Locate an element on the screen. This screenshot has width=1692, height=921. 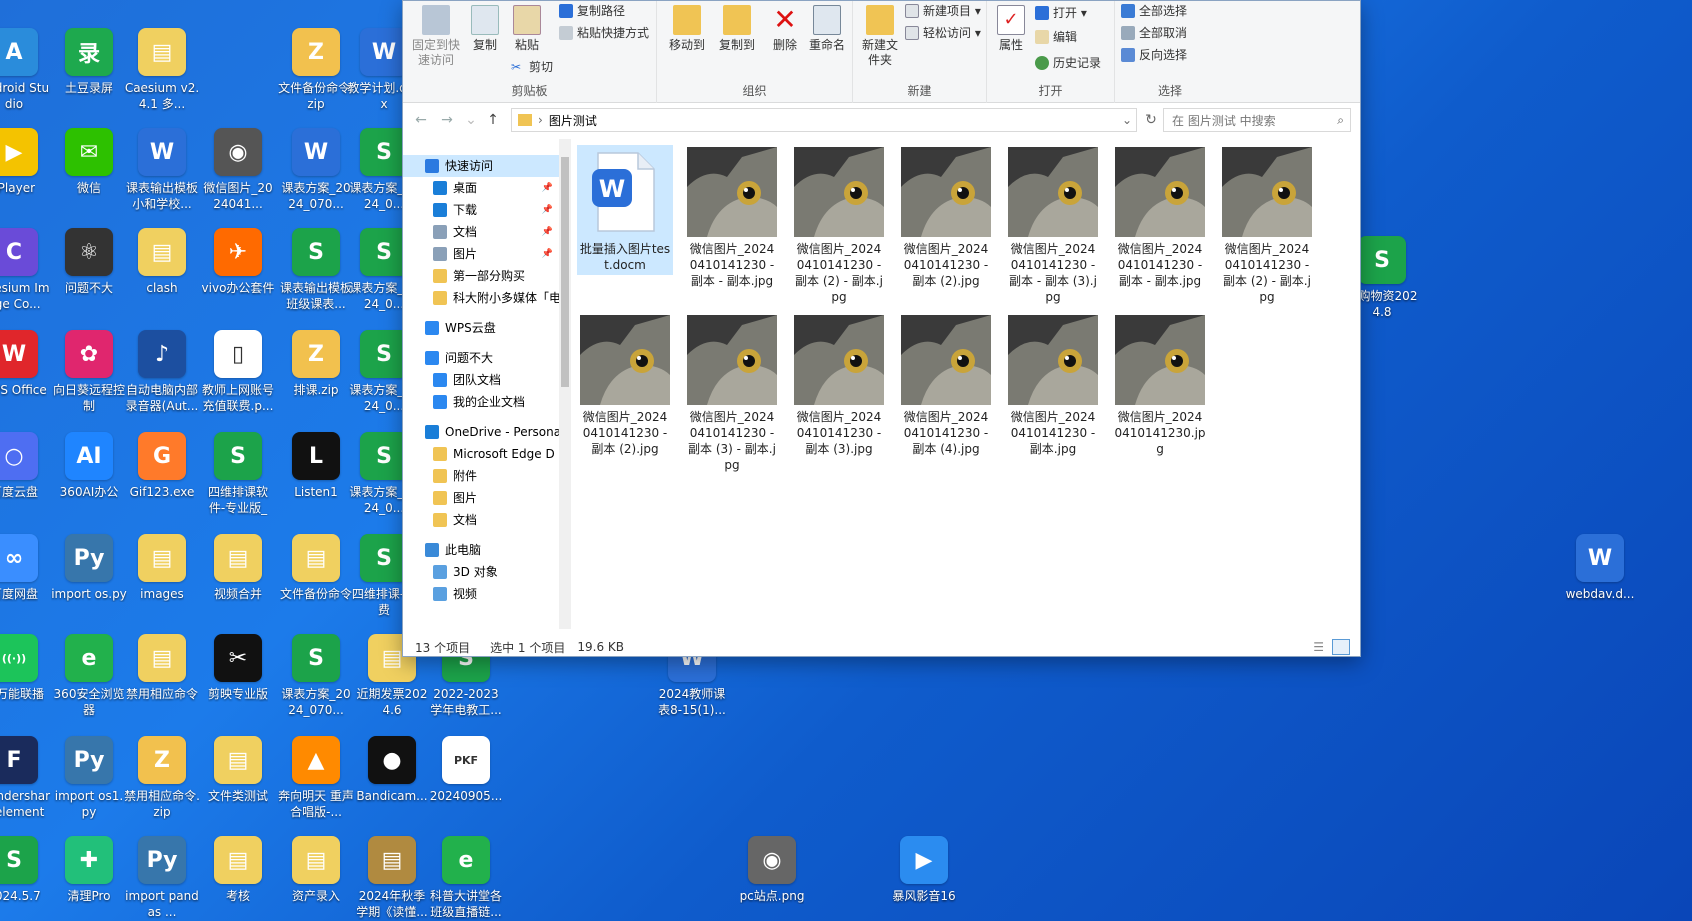
refresh-icon: ↻ is located at coordinates (1151, 120).